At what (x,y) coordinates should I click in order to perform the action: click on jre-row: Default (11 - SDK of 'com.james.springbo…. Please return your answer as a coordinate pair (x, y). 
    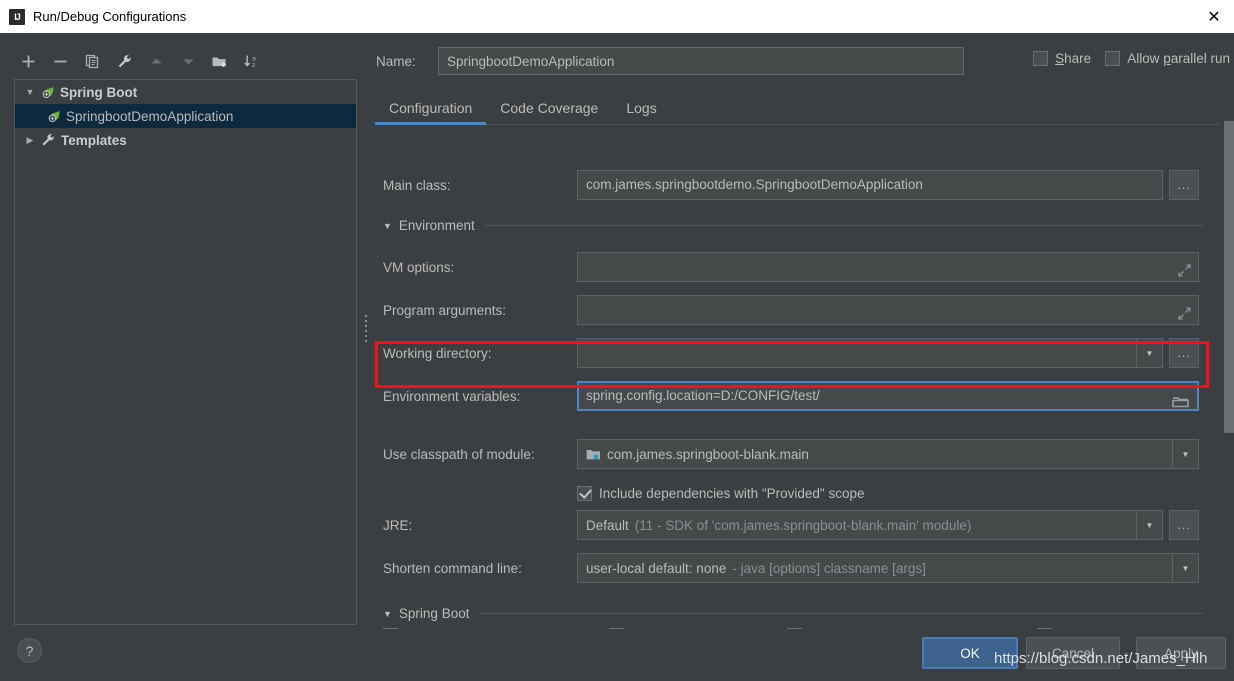
    Looking at the image, I should click on (888, 525).